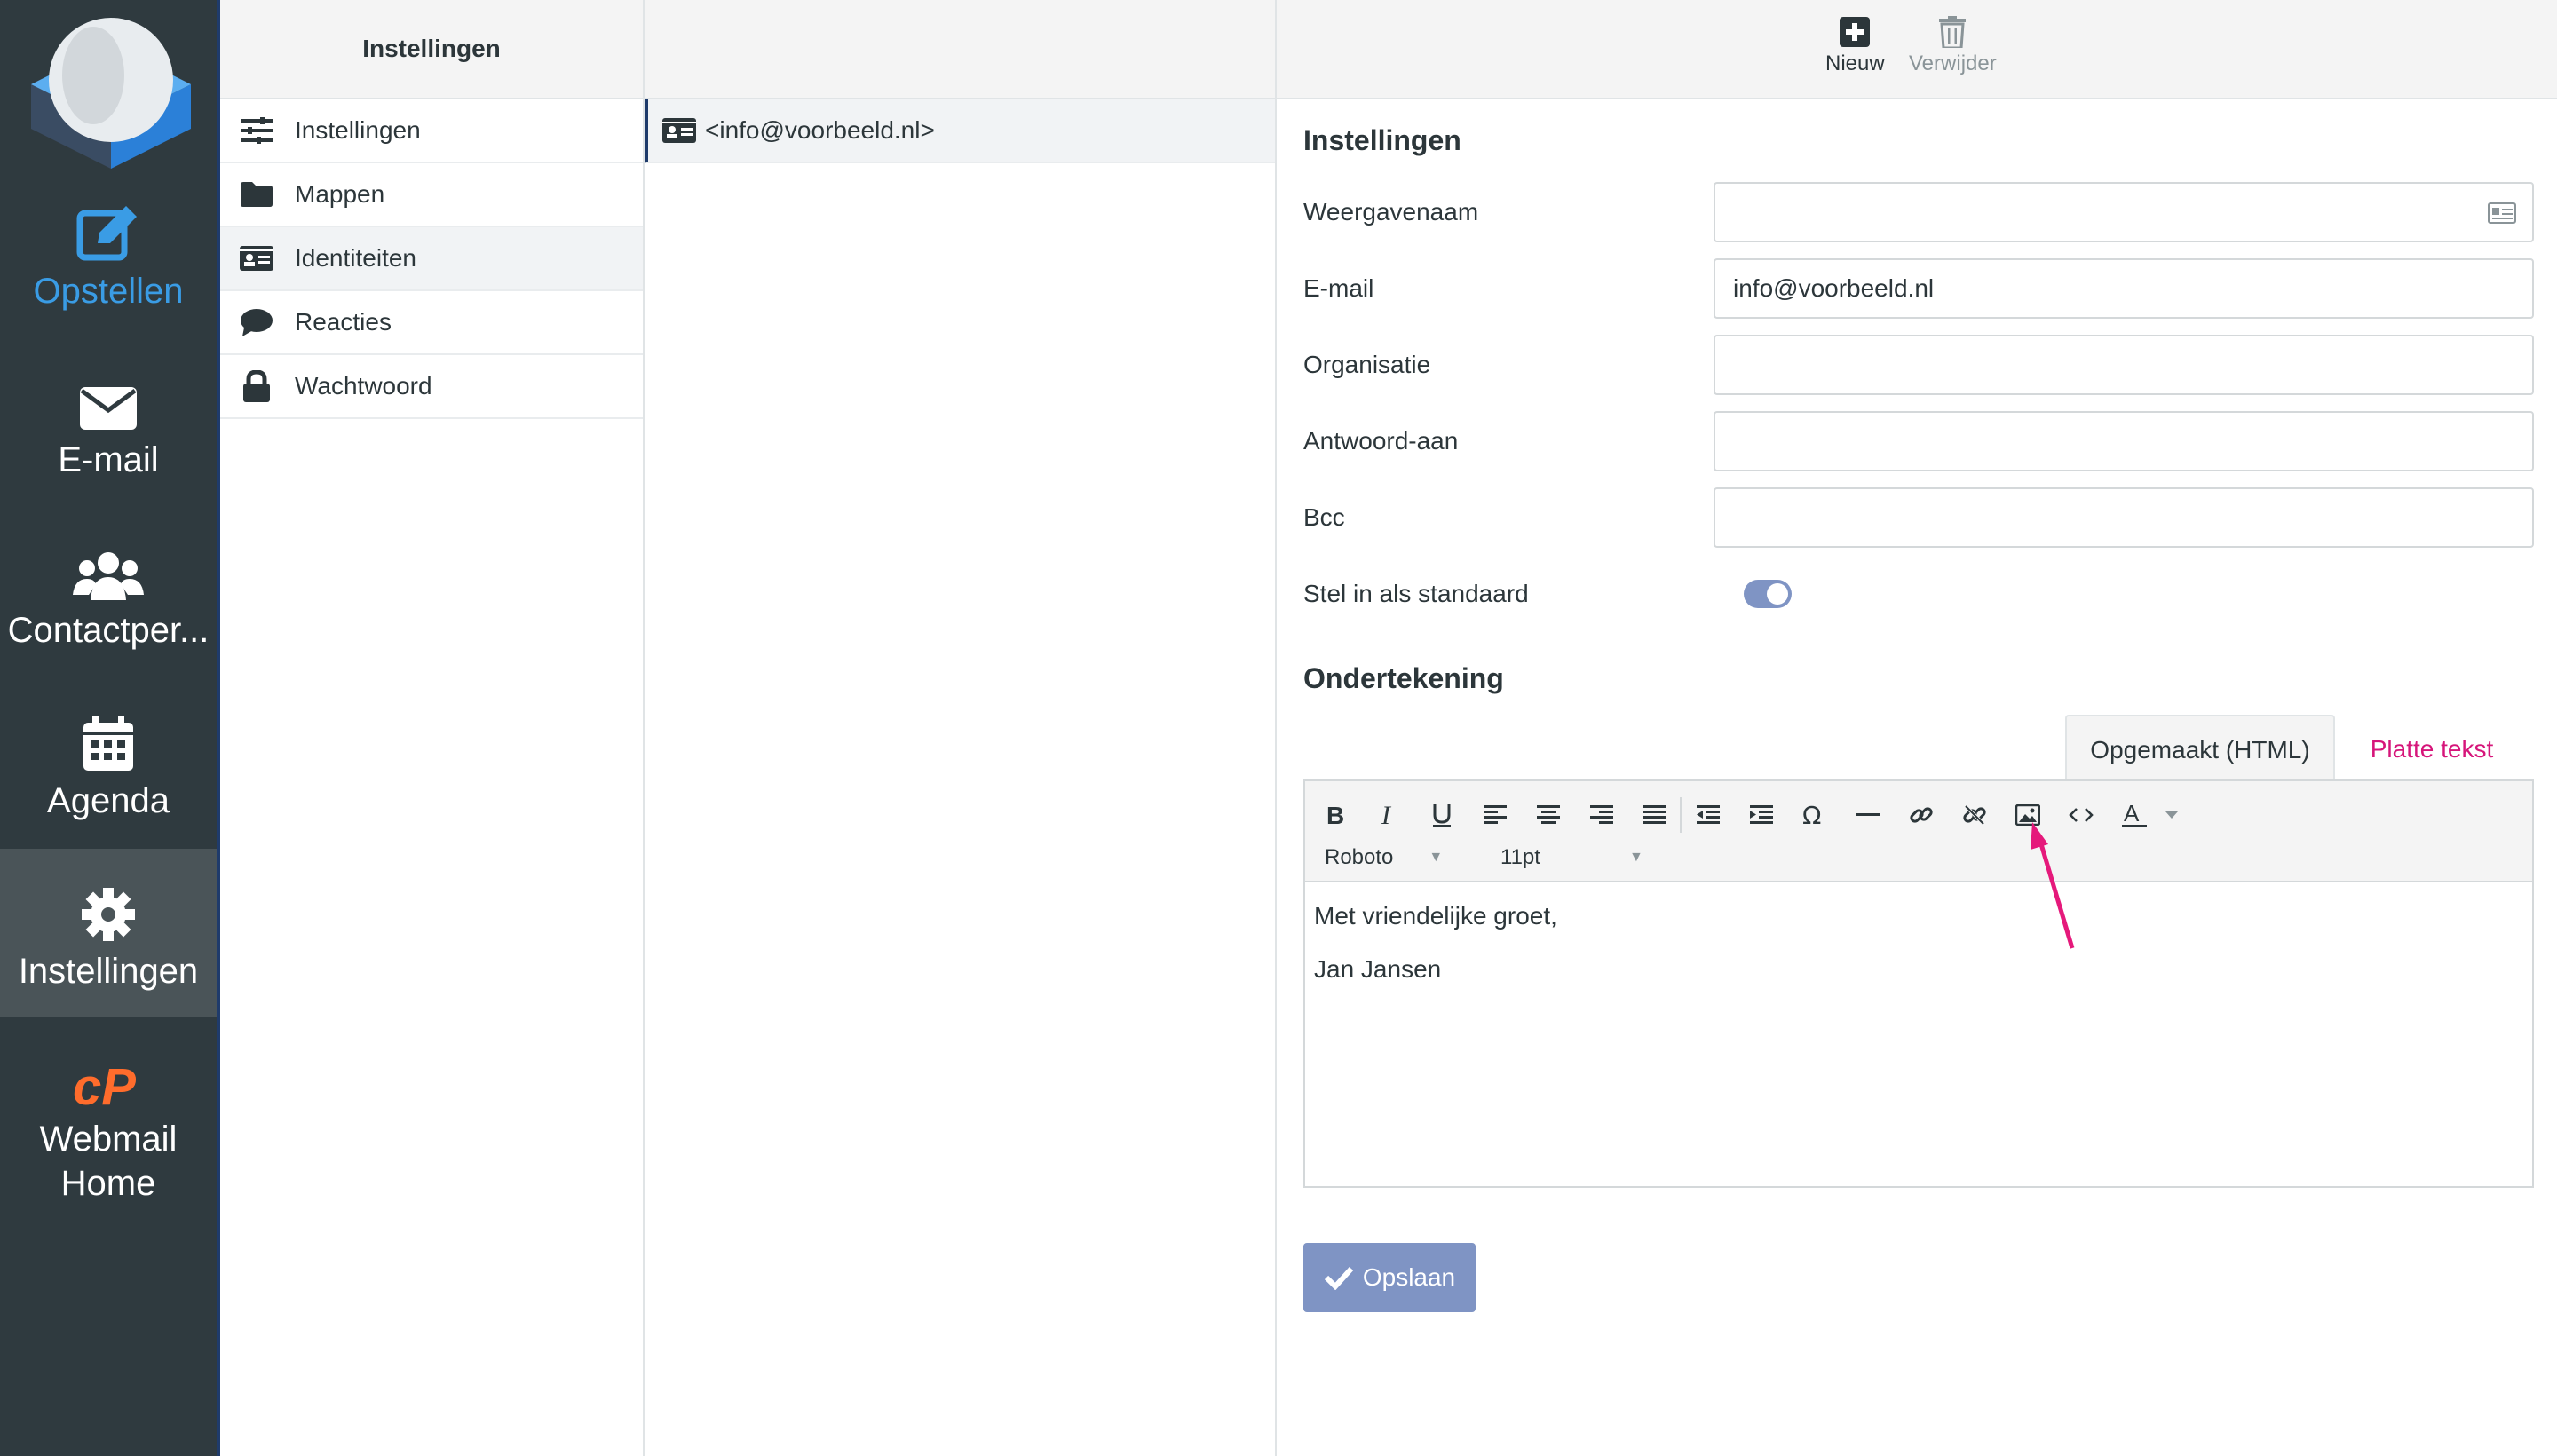 This screenshot has height=1456, width=2557. I want to click on bold-button: B, so click(1335, 815).